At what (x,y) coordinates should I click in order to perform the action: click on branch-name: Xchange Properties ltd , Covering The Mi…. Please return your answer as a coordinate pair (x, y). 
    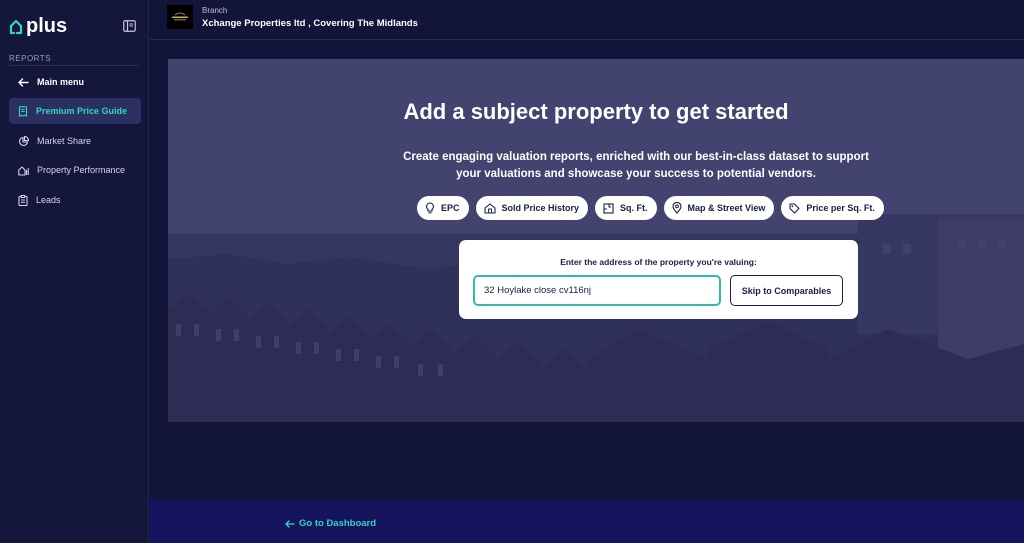
    Looking at the image, I should click on (310, 23).